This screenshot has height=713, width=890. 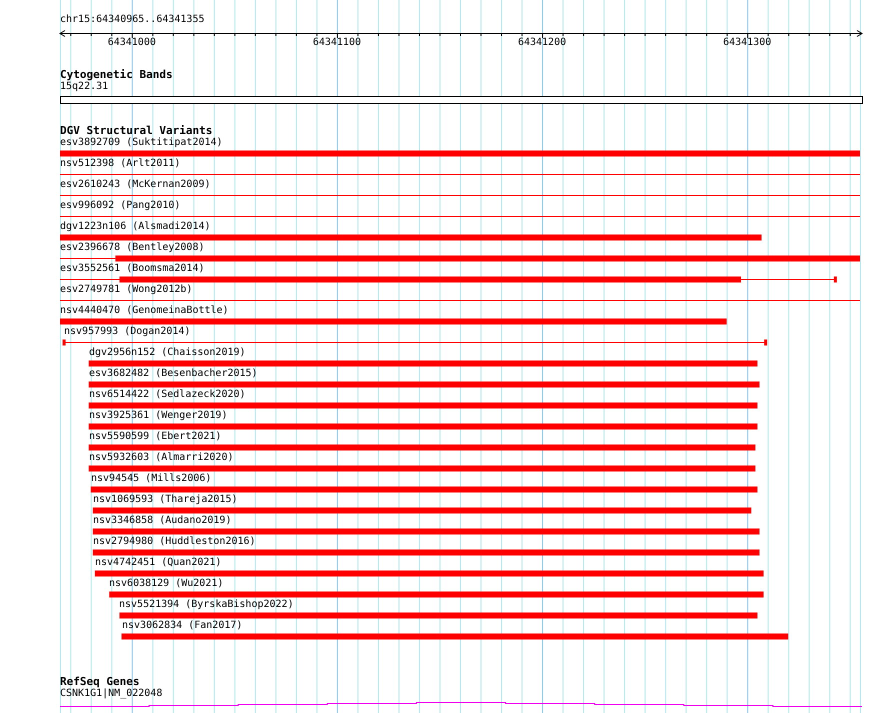 I want to click on coordinate-range: chr15:64340965..64341355, so click(x=132, y=20).